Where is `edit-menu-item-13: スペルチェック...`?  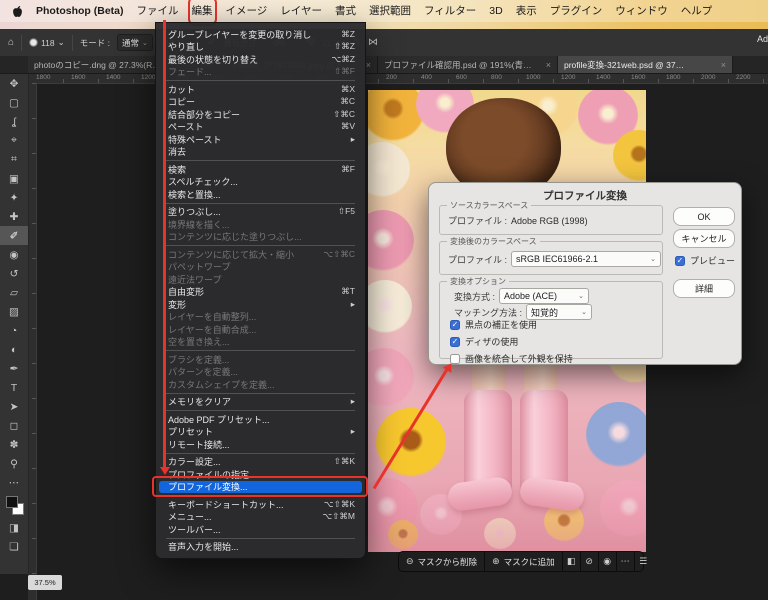
edit-menu-item-13: スペルチェック... is located at coordinates (260, 182).